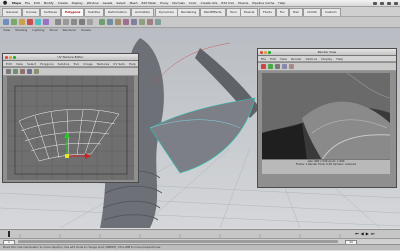  Describe the element at coordinates (327, 52) in the screenshot. I see `render-view-title: Render View` at that location.